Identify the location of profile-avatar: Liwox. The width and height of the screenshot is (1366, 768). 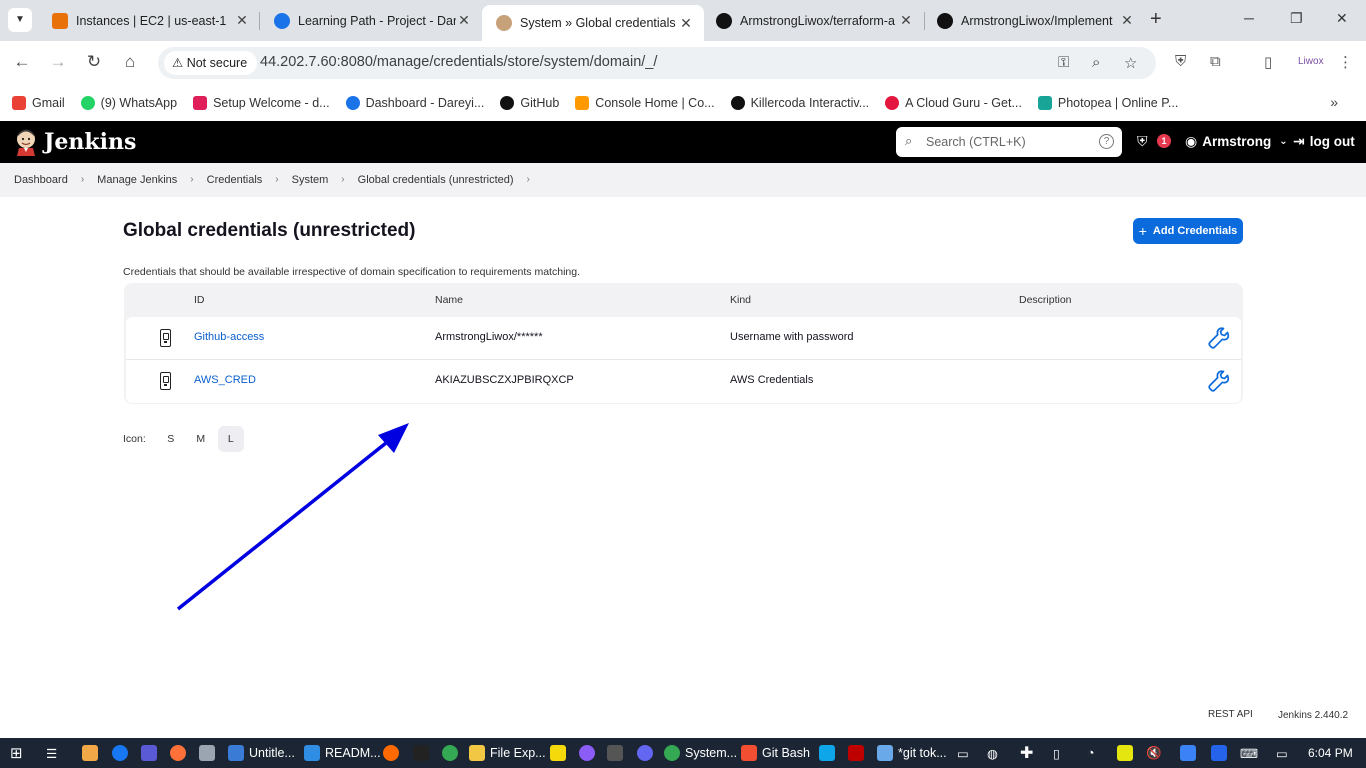
(1311, 61).